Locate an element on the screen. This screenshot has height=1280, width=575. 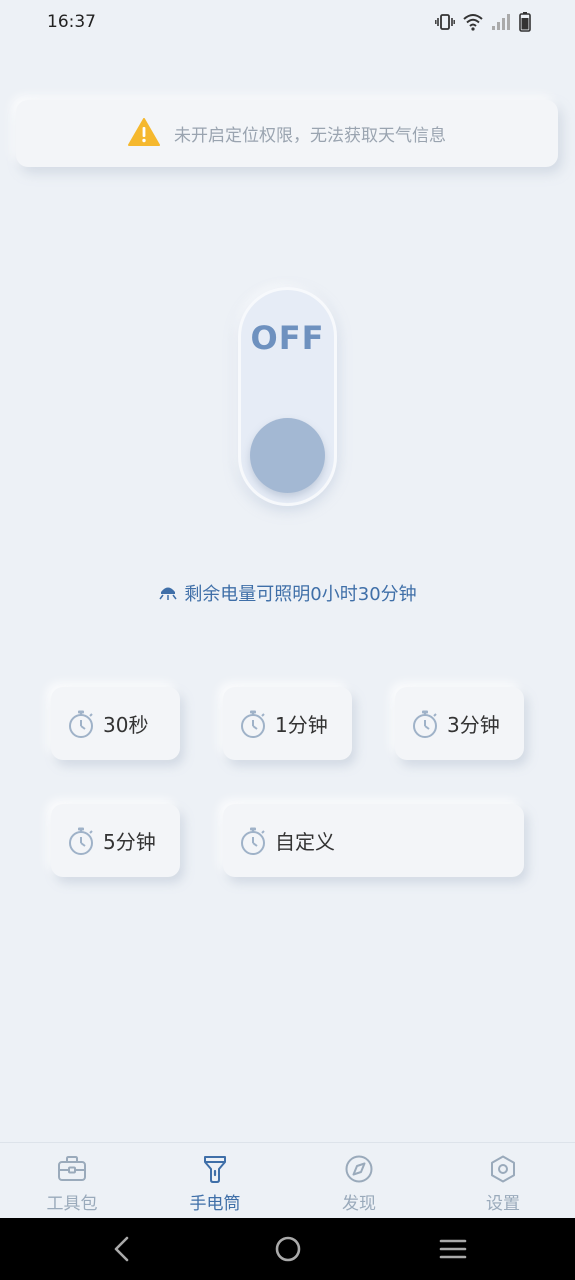
timer-1min-button: 1分钟 is located at coordinates (287, 723).